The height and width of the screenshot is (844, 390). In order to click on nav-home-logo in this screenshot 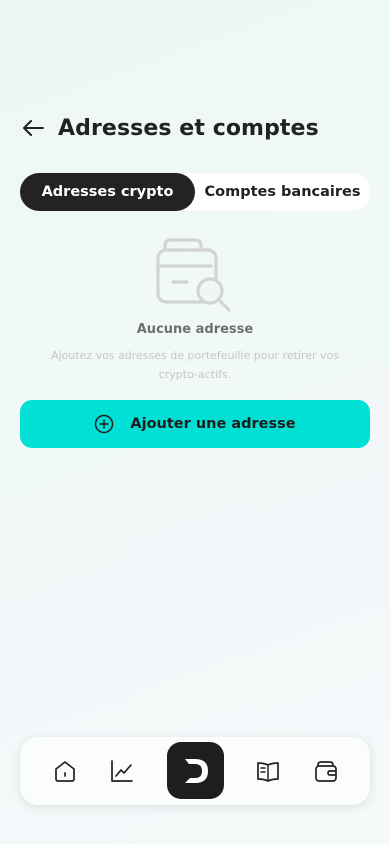, I will do `click(195, 770)`.